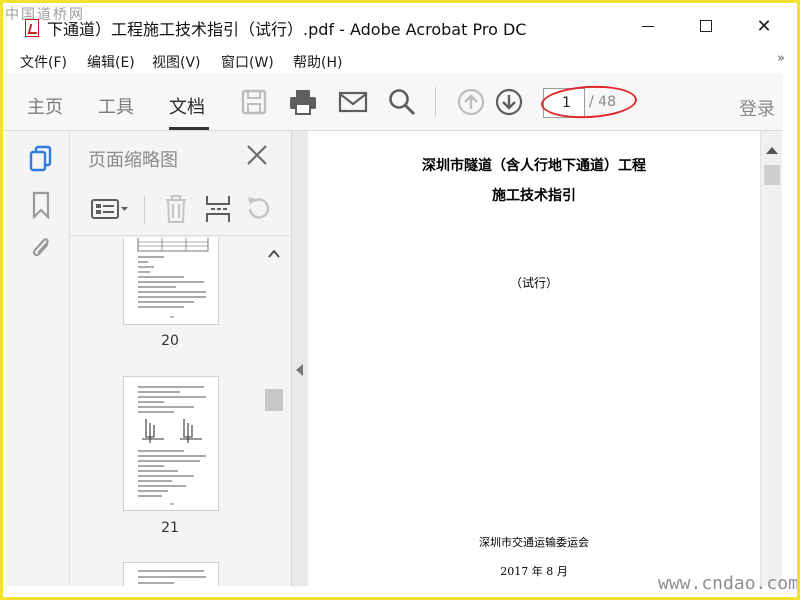 The width and height of the screenshot is (800, 600). What do you see at coordinates (41, 205) in the screenshot?
I see `bookmarks-icon` at bounding box center [41, 205].